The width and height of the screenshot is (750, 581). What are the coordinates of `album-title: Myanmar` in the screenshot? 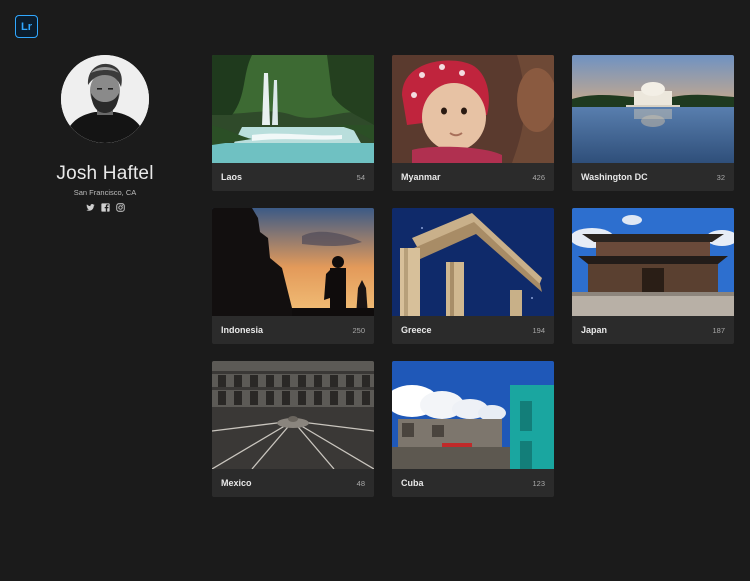 It's located at (421, 177).